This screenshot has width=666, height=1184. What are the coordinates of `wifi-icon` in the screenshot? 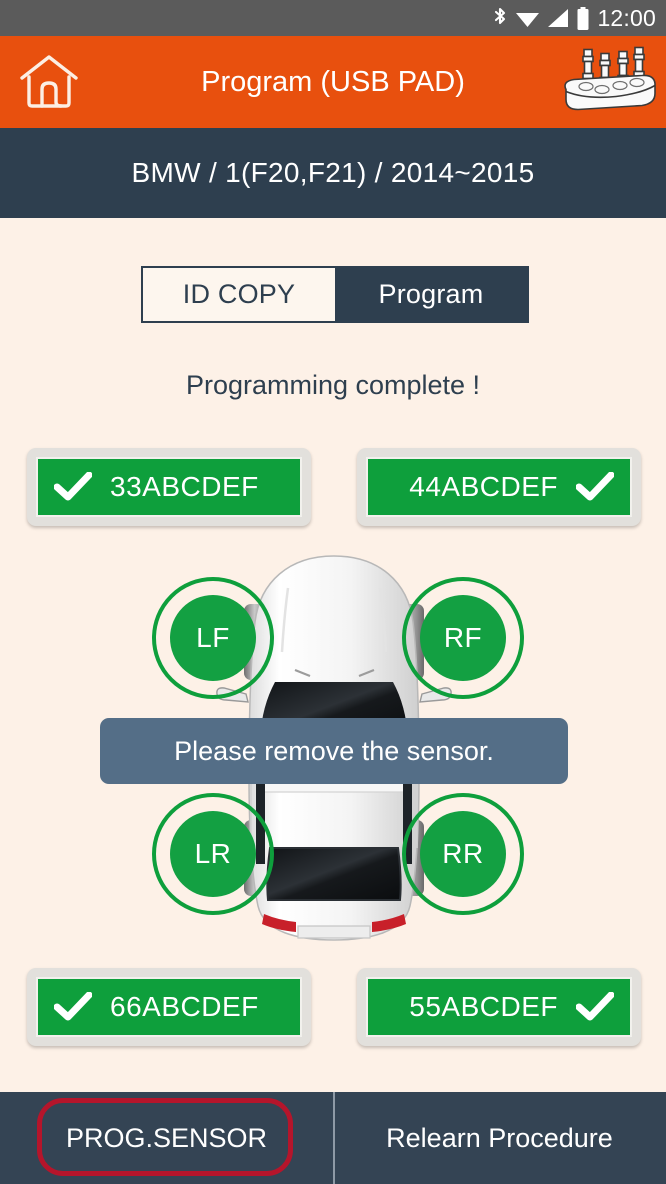 It's located at (528, 20).